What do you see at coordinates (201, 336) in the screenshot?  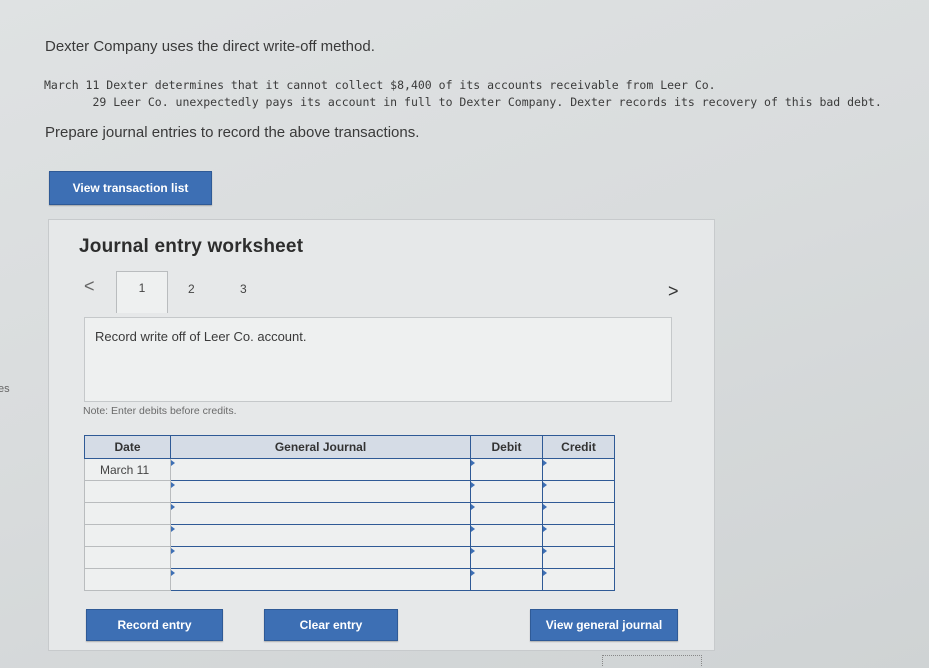 I see `instruction-text: Record write off of Leer Co. account.` at bounding box center [201, 336].